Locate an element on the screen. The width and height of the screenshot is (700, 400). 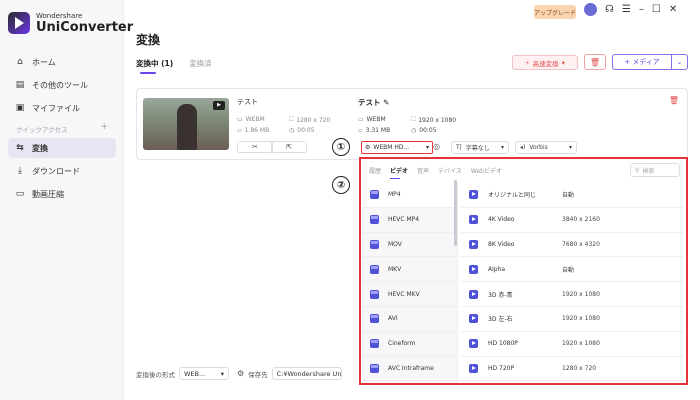
tab-converted: 変換済 is located at coordinates (200, 66).